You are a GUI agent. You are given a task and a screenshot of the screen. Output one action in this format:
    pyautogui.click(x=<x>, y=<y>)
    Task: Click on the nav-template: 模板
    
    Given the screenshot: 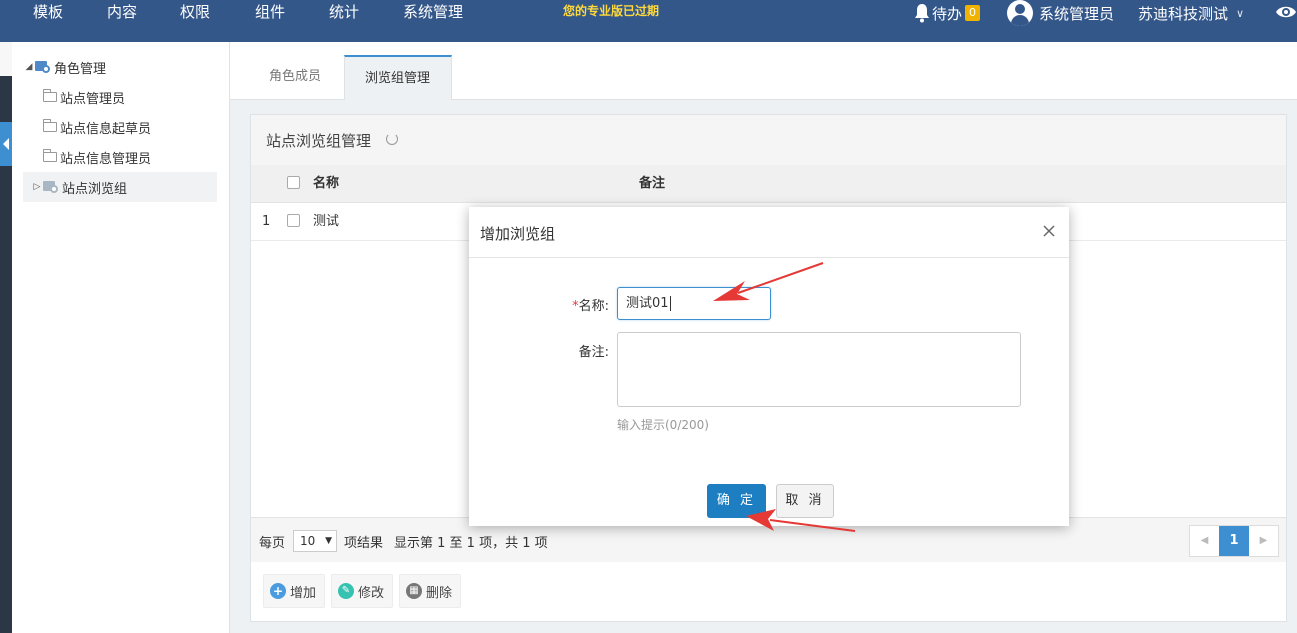 What is the action you would take?
    pyautogui.click(x=48, y=21)
    